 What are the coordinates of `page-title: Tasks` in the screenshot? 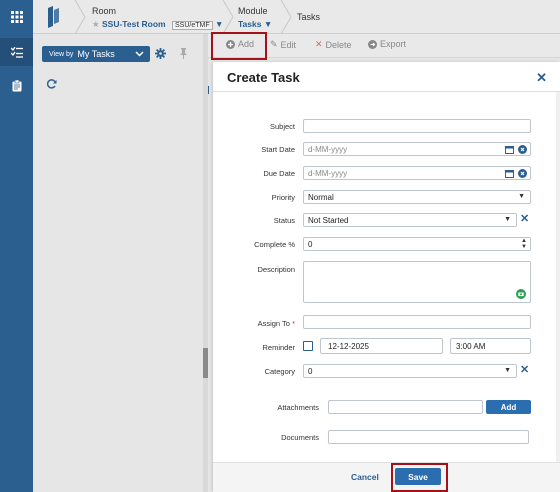 It's located at (309, 17).